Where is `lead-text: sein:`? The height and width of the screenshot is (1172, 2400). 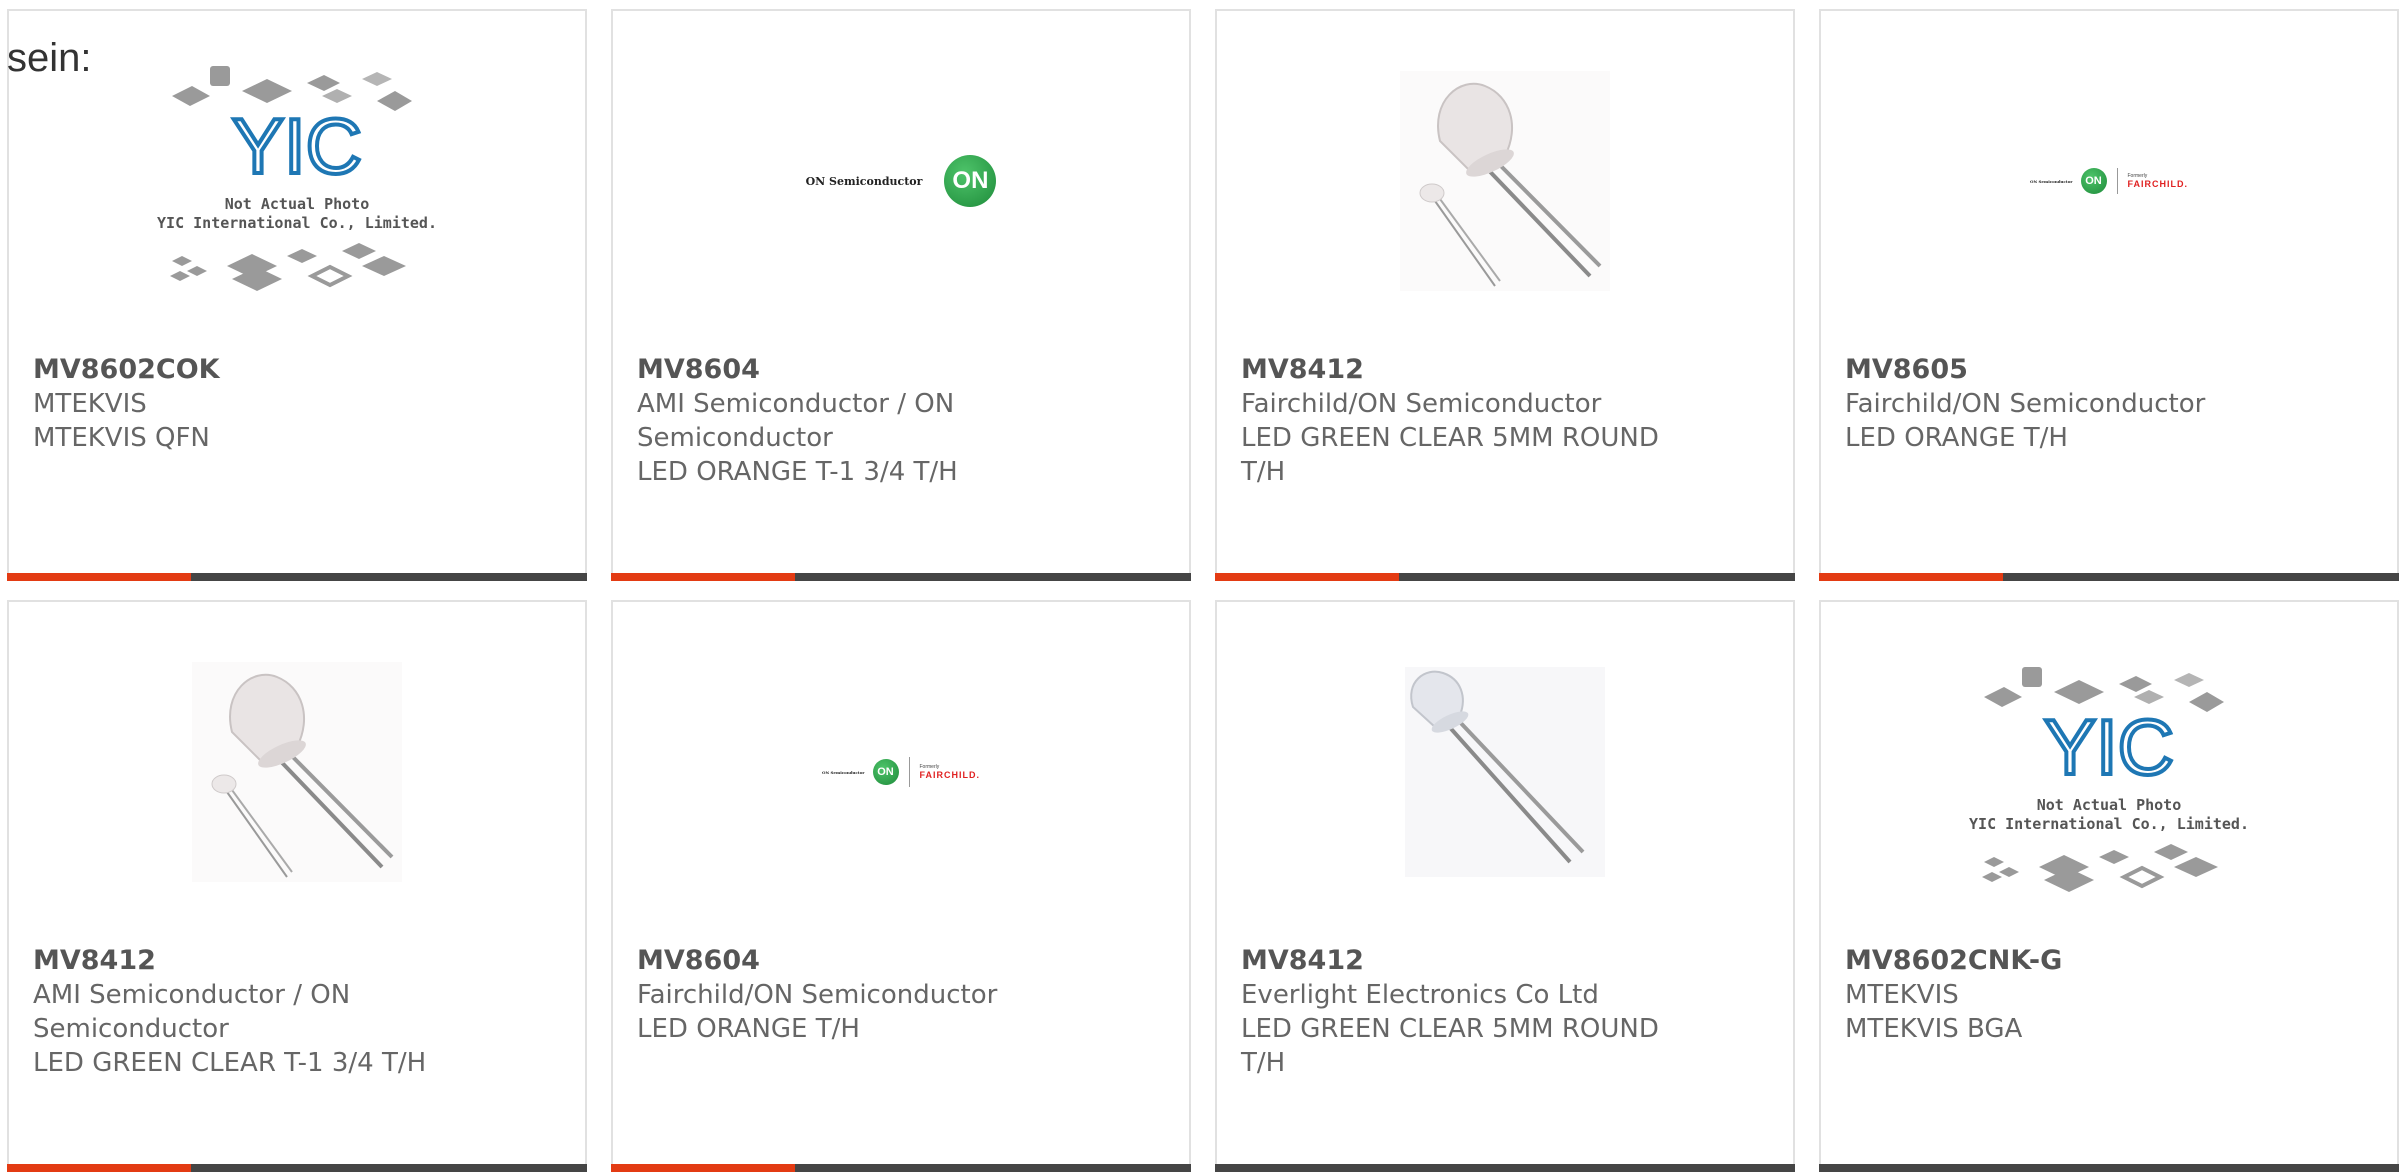
lead-text: sein: is located at coordinates (49, 58).